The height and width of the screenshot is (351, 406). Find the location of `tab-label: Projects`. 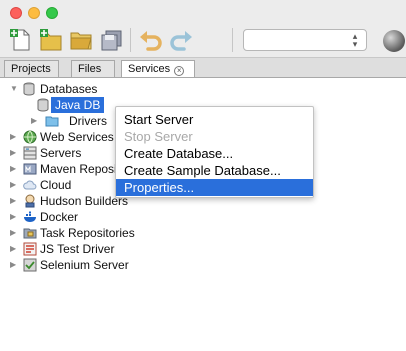

tab-label: Projects is located at coordinates (31, 69).